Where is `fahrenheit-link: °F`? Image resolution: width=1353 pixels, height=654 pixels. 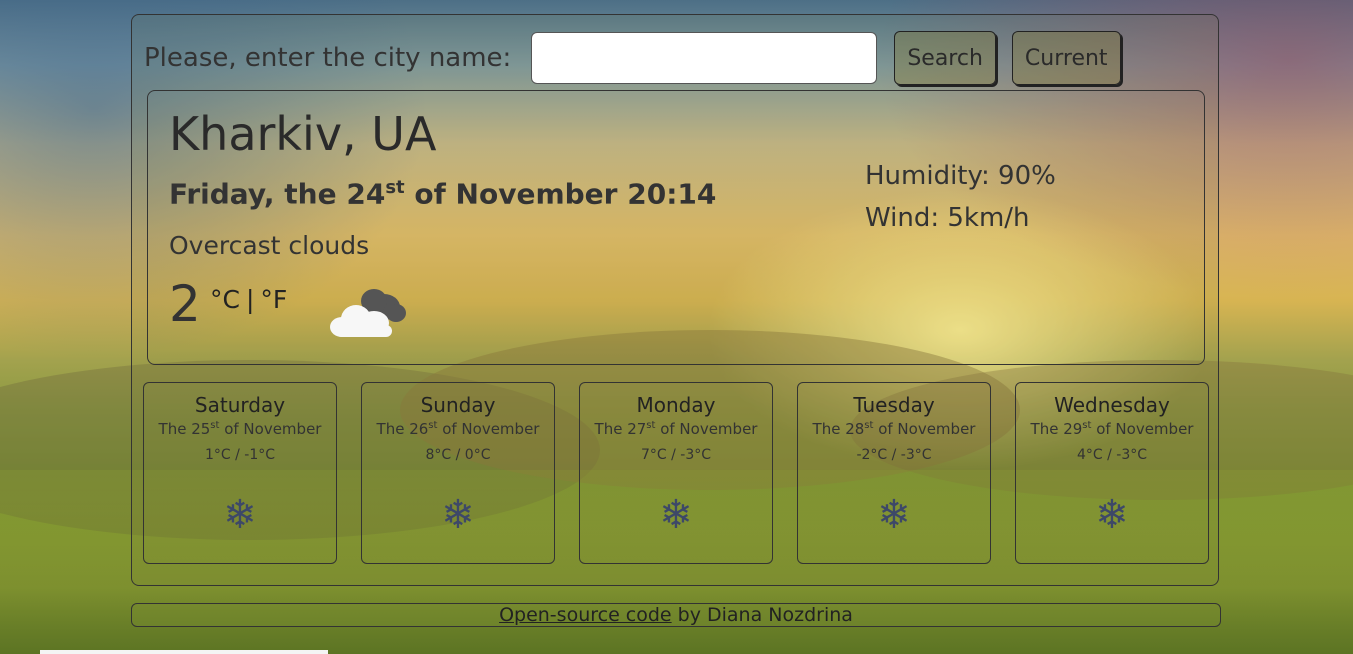 fahrenheit-link: °F is located at coordinates (273, 299).